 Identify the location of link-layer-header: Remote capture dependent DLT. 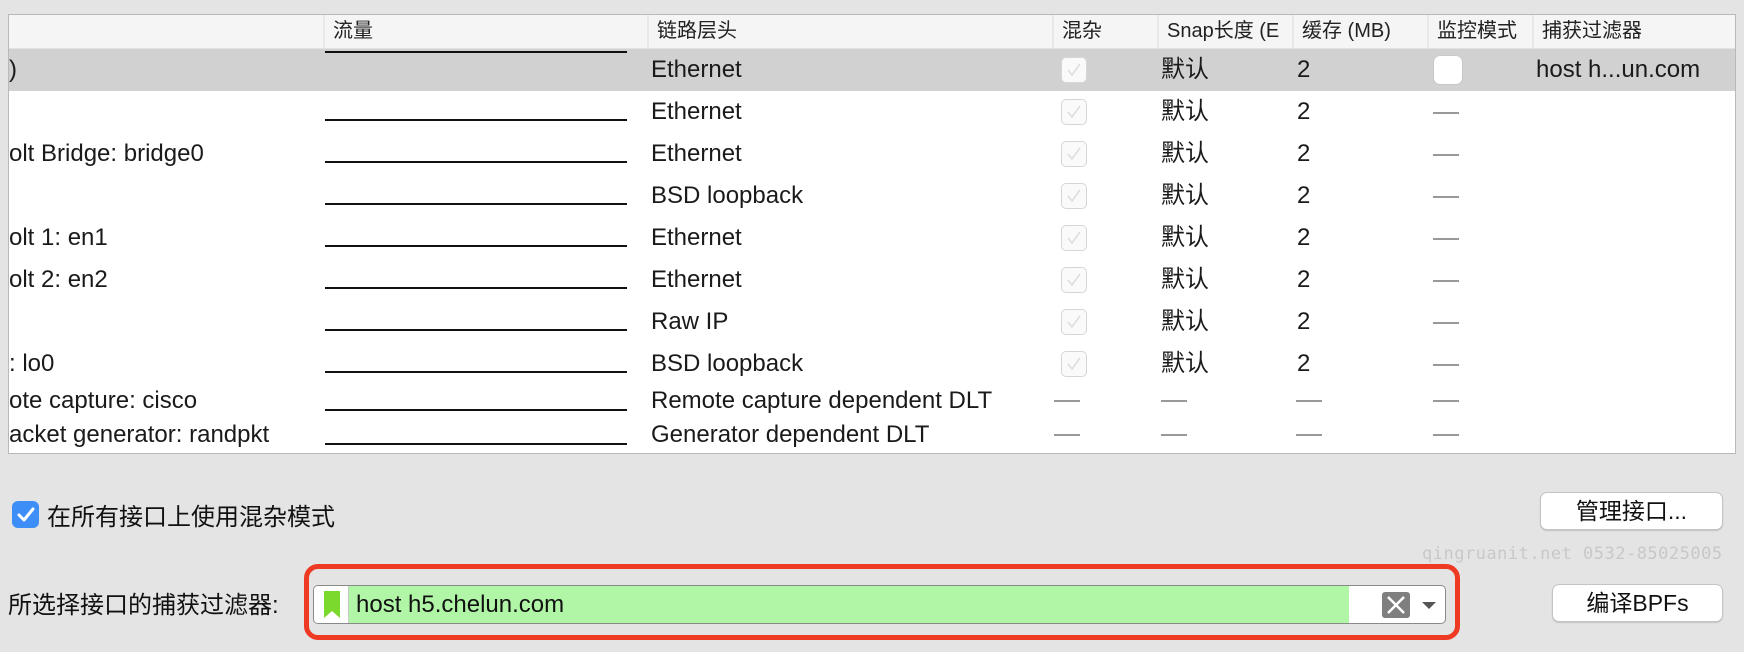
(822, 400).